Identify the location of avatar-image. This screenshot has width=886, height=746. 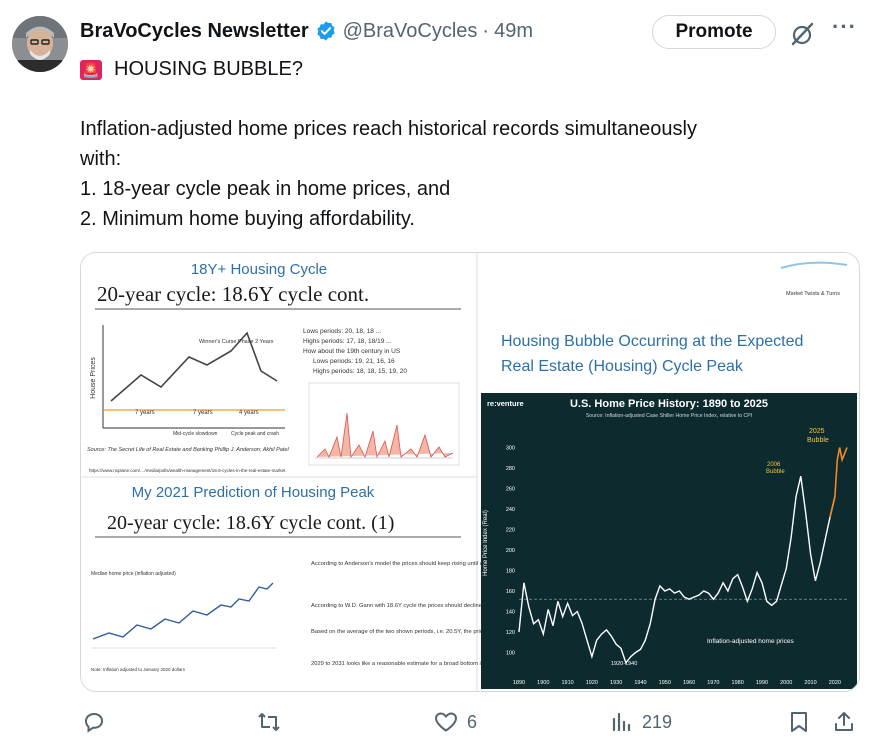
(40, 44).